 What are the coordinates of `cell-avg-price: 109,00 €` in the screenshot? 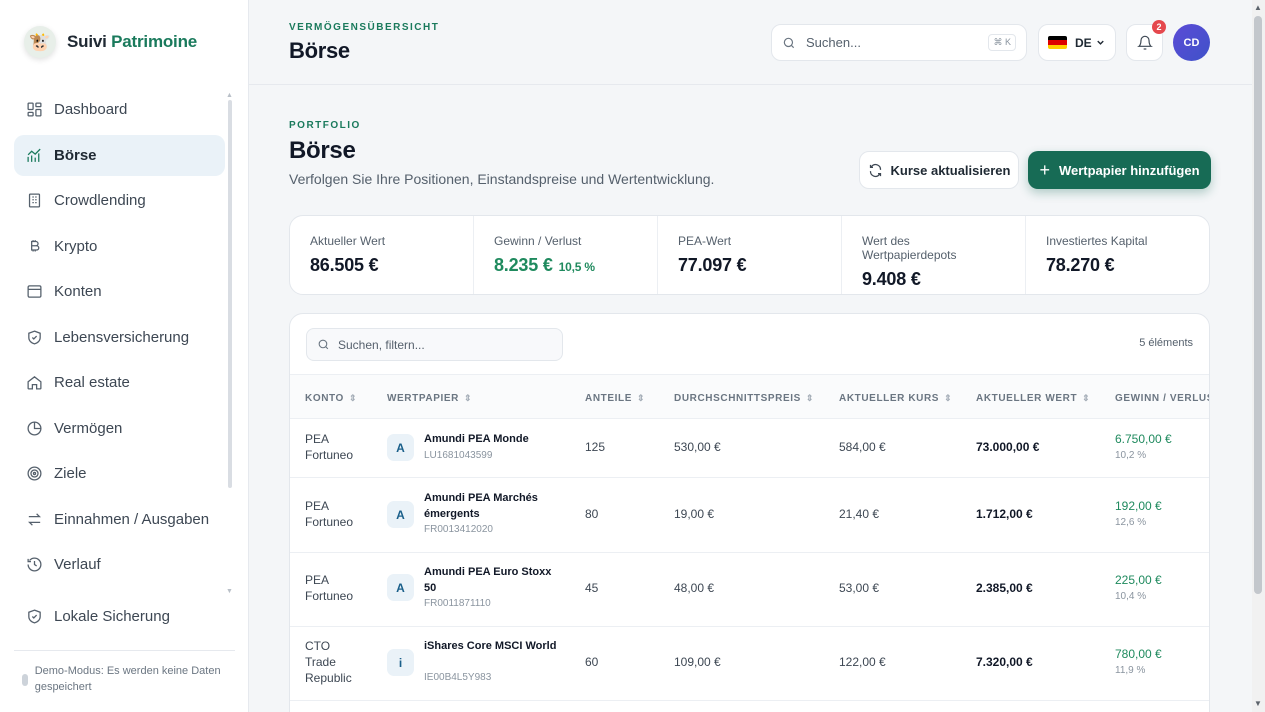 It's located at (697, 662).